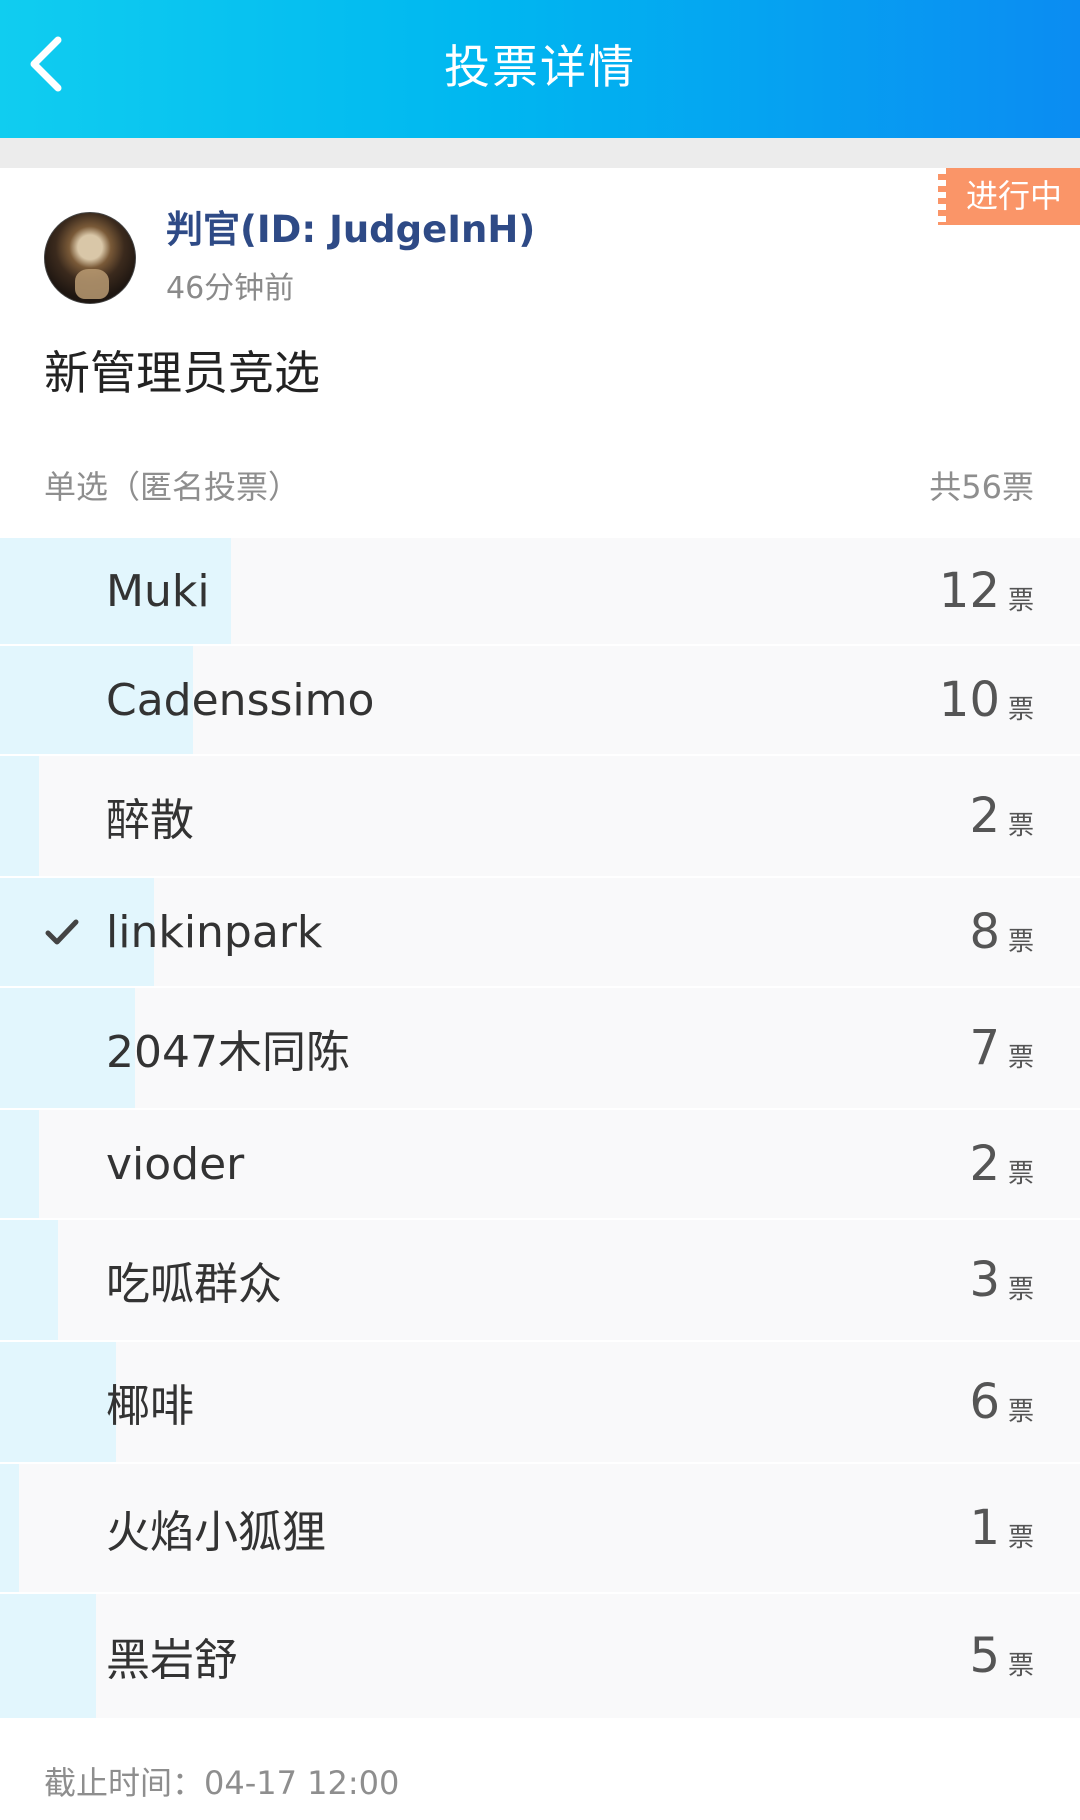 The width and height of the screenshot is (1080, 1820). I want to click on option-vote-count: 12 票, so click(986, 591).